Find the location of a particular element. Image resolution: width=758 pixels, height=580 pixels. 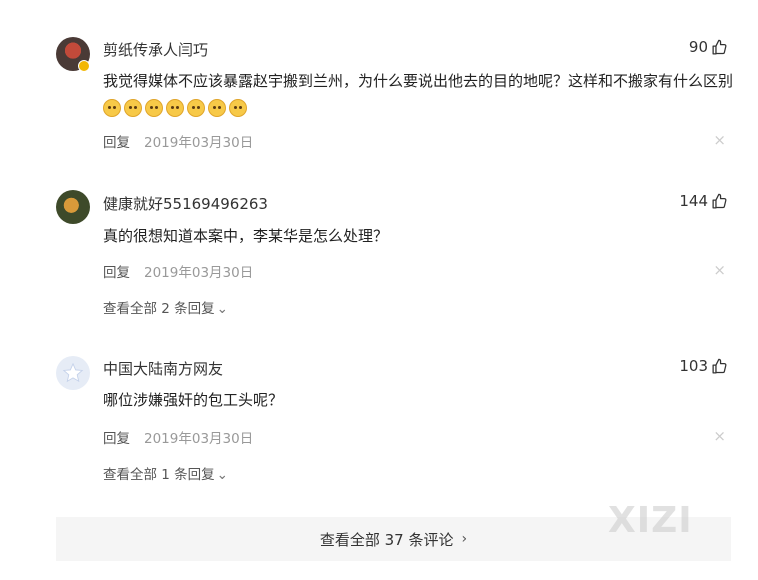

like-button: 90 is located at coordinates (708, 47).